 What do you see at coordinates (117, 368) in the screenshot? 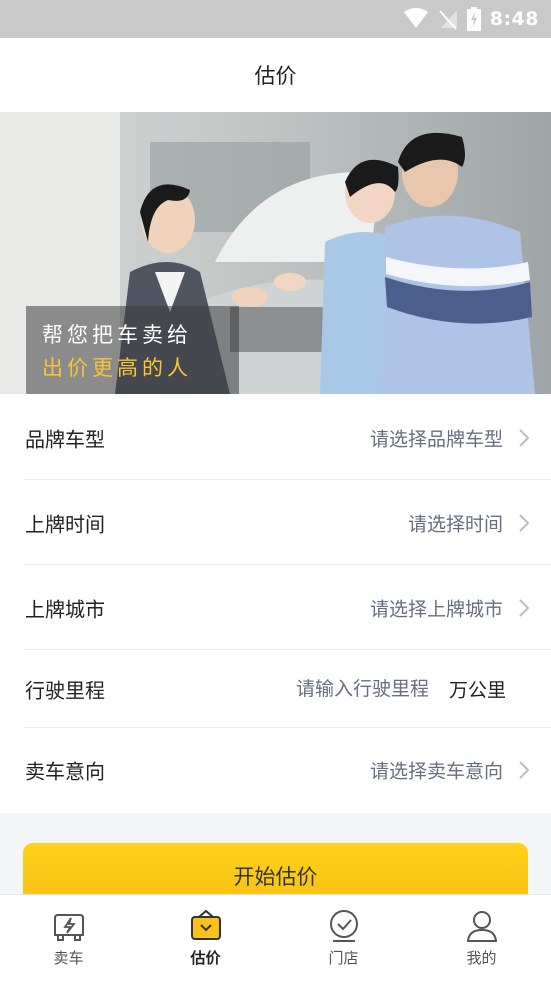
I see `banner-caption-line2: 出价更高的人` at bounding box center [117, 368].